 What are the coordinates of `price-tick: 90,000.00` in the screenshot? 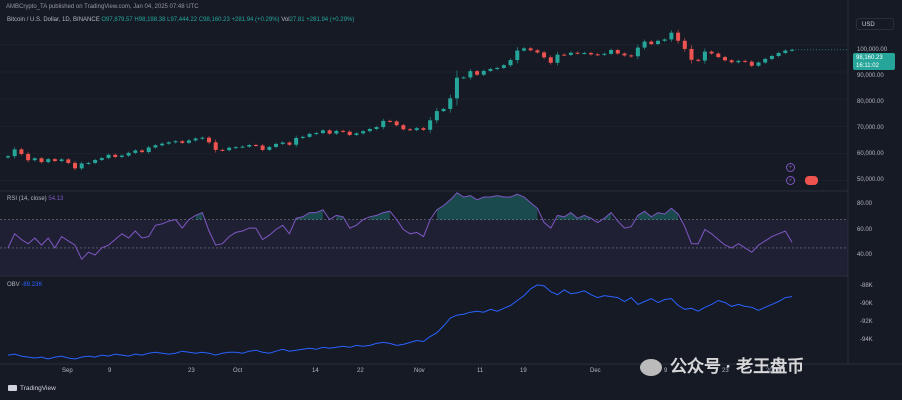 It's located at (870, 76).